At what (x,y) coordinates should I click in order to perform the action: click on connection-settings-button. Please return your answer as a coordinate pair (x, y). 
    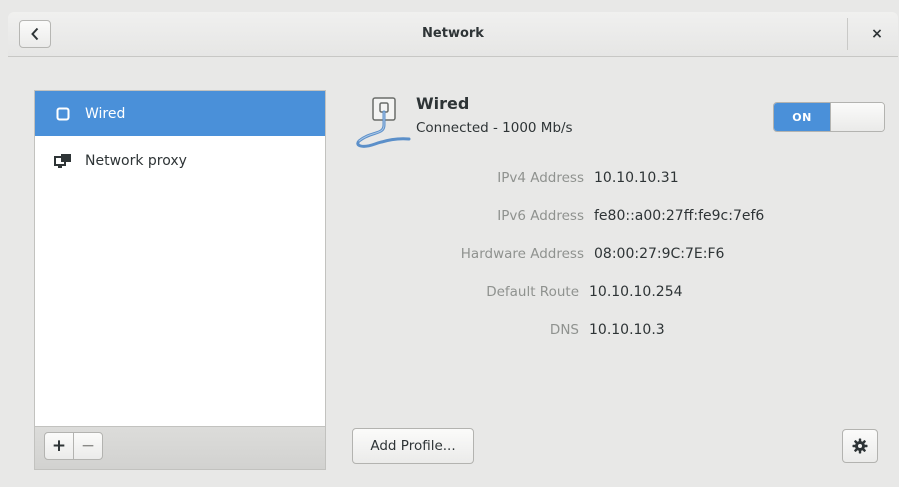
    Looking at the image, I should click on (860, 446).